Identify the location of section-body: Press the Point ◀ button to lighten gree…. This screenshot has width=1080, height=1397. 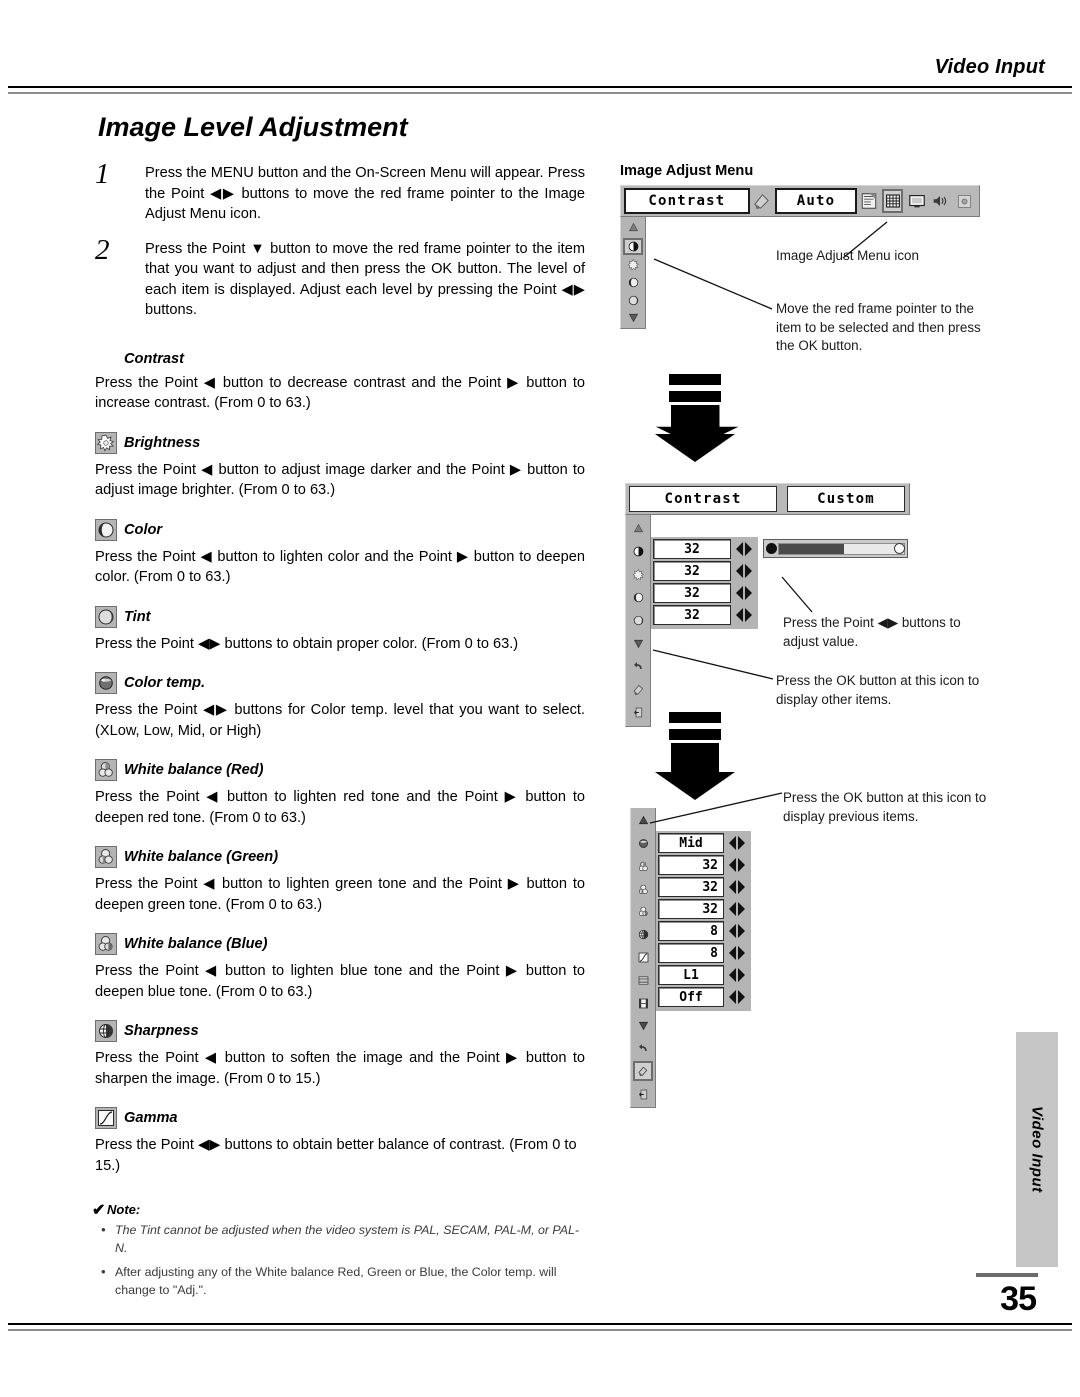
(340, 894).